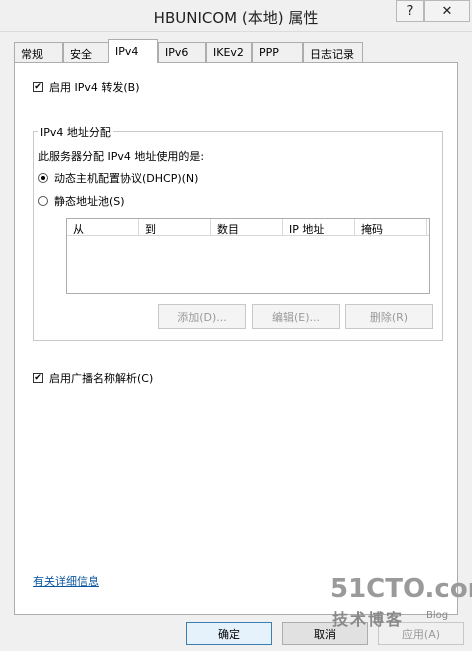 The image size is (472, 651). What do you see at coordinates (325, 633) in the screenshot?
I see `cancel-button: 取消` at bounding box center [325, 633].